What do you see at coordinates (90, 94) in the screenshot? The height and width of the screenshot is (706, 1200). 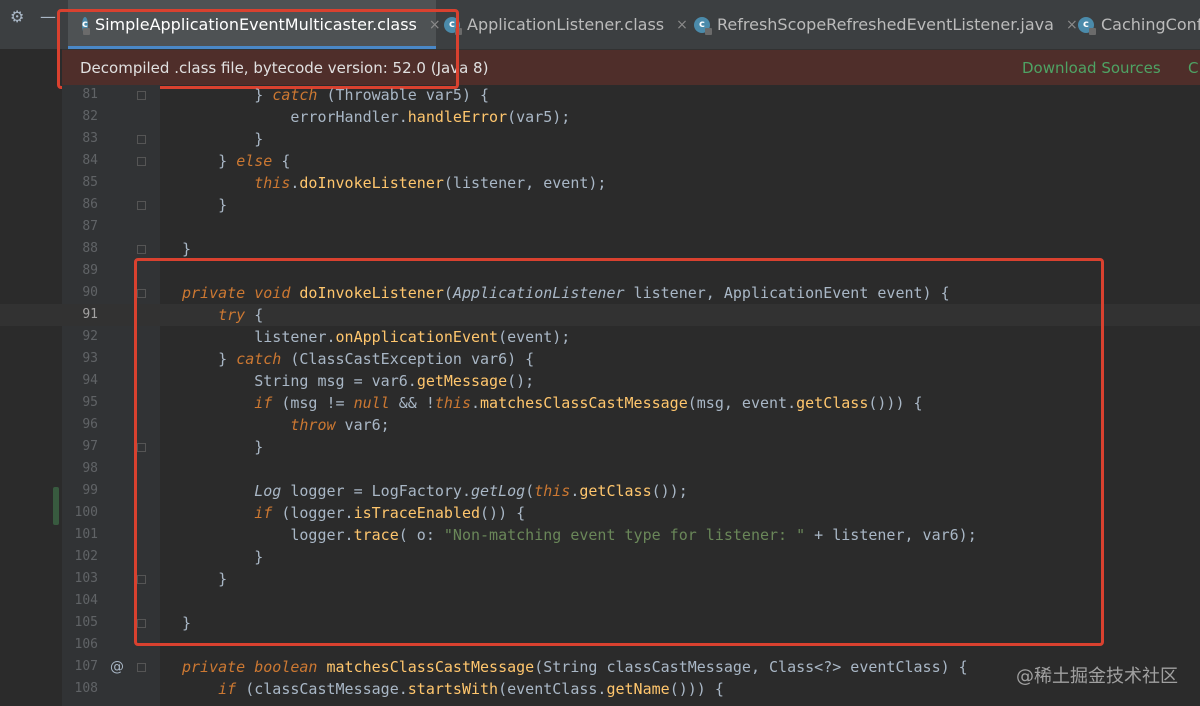 I see `line-number: 81` at bounding box center [90, 94].